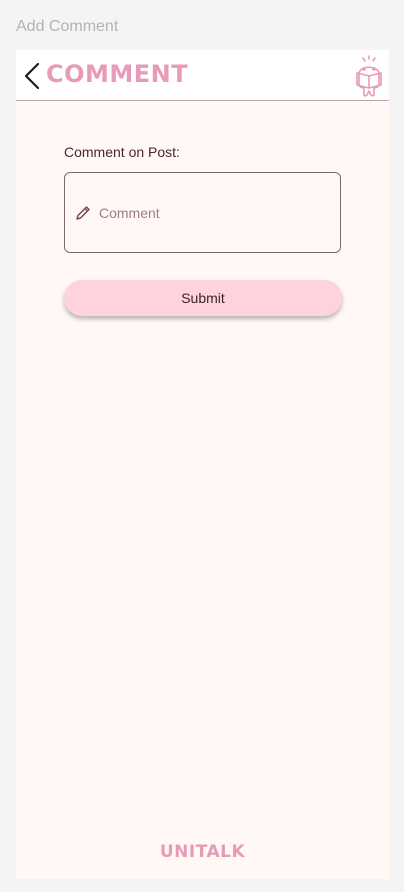  I want to click on reading-mascot-icon, so click(369, 76).